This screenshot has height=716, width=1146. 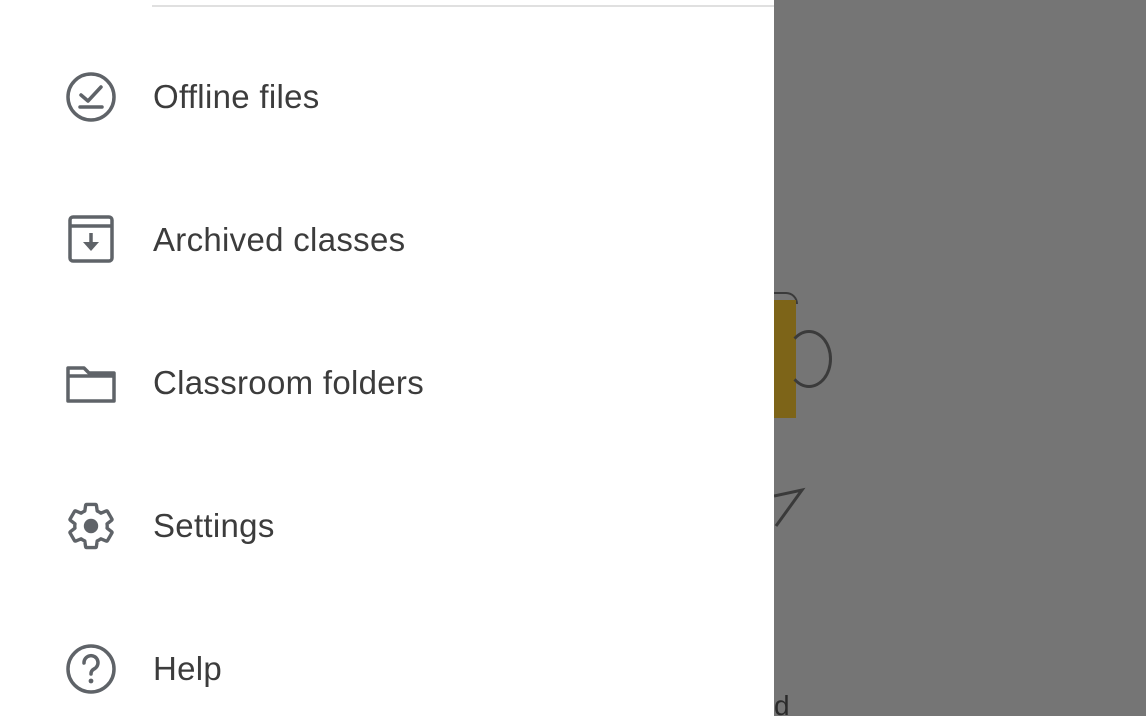 What do you see at coordinates (782, 703) in the screenshot?
I see `background-text-fragment: d` at bounding box center [782, 703].